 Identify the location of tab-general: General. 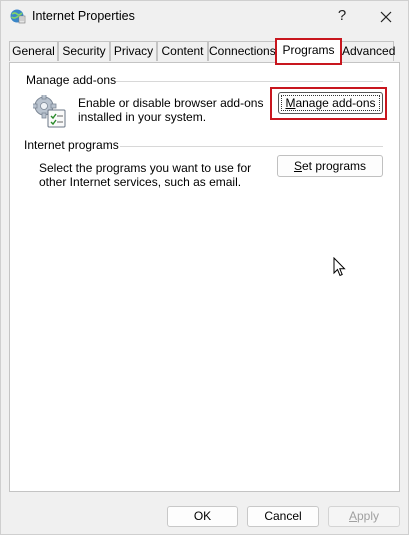
(33, 51).